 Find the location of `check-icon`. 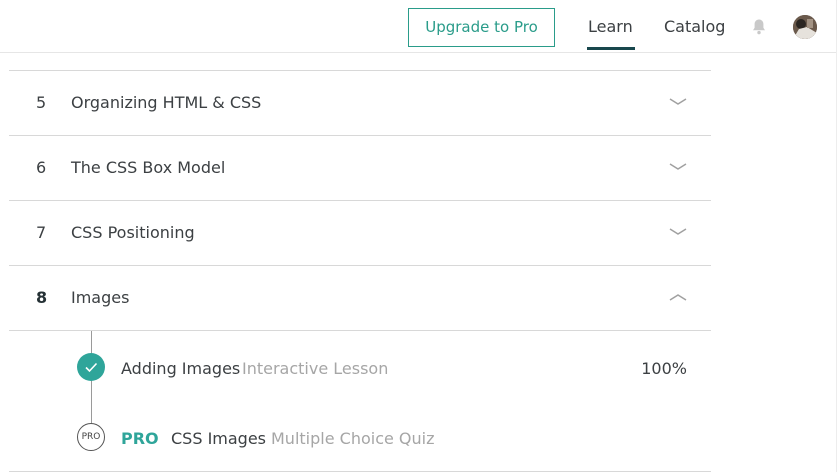

check-icon is located at coordinates (91, 367).